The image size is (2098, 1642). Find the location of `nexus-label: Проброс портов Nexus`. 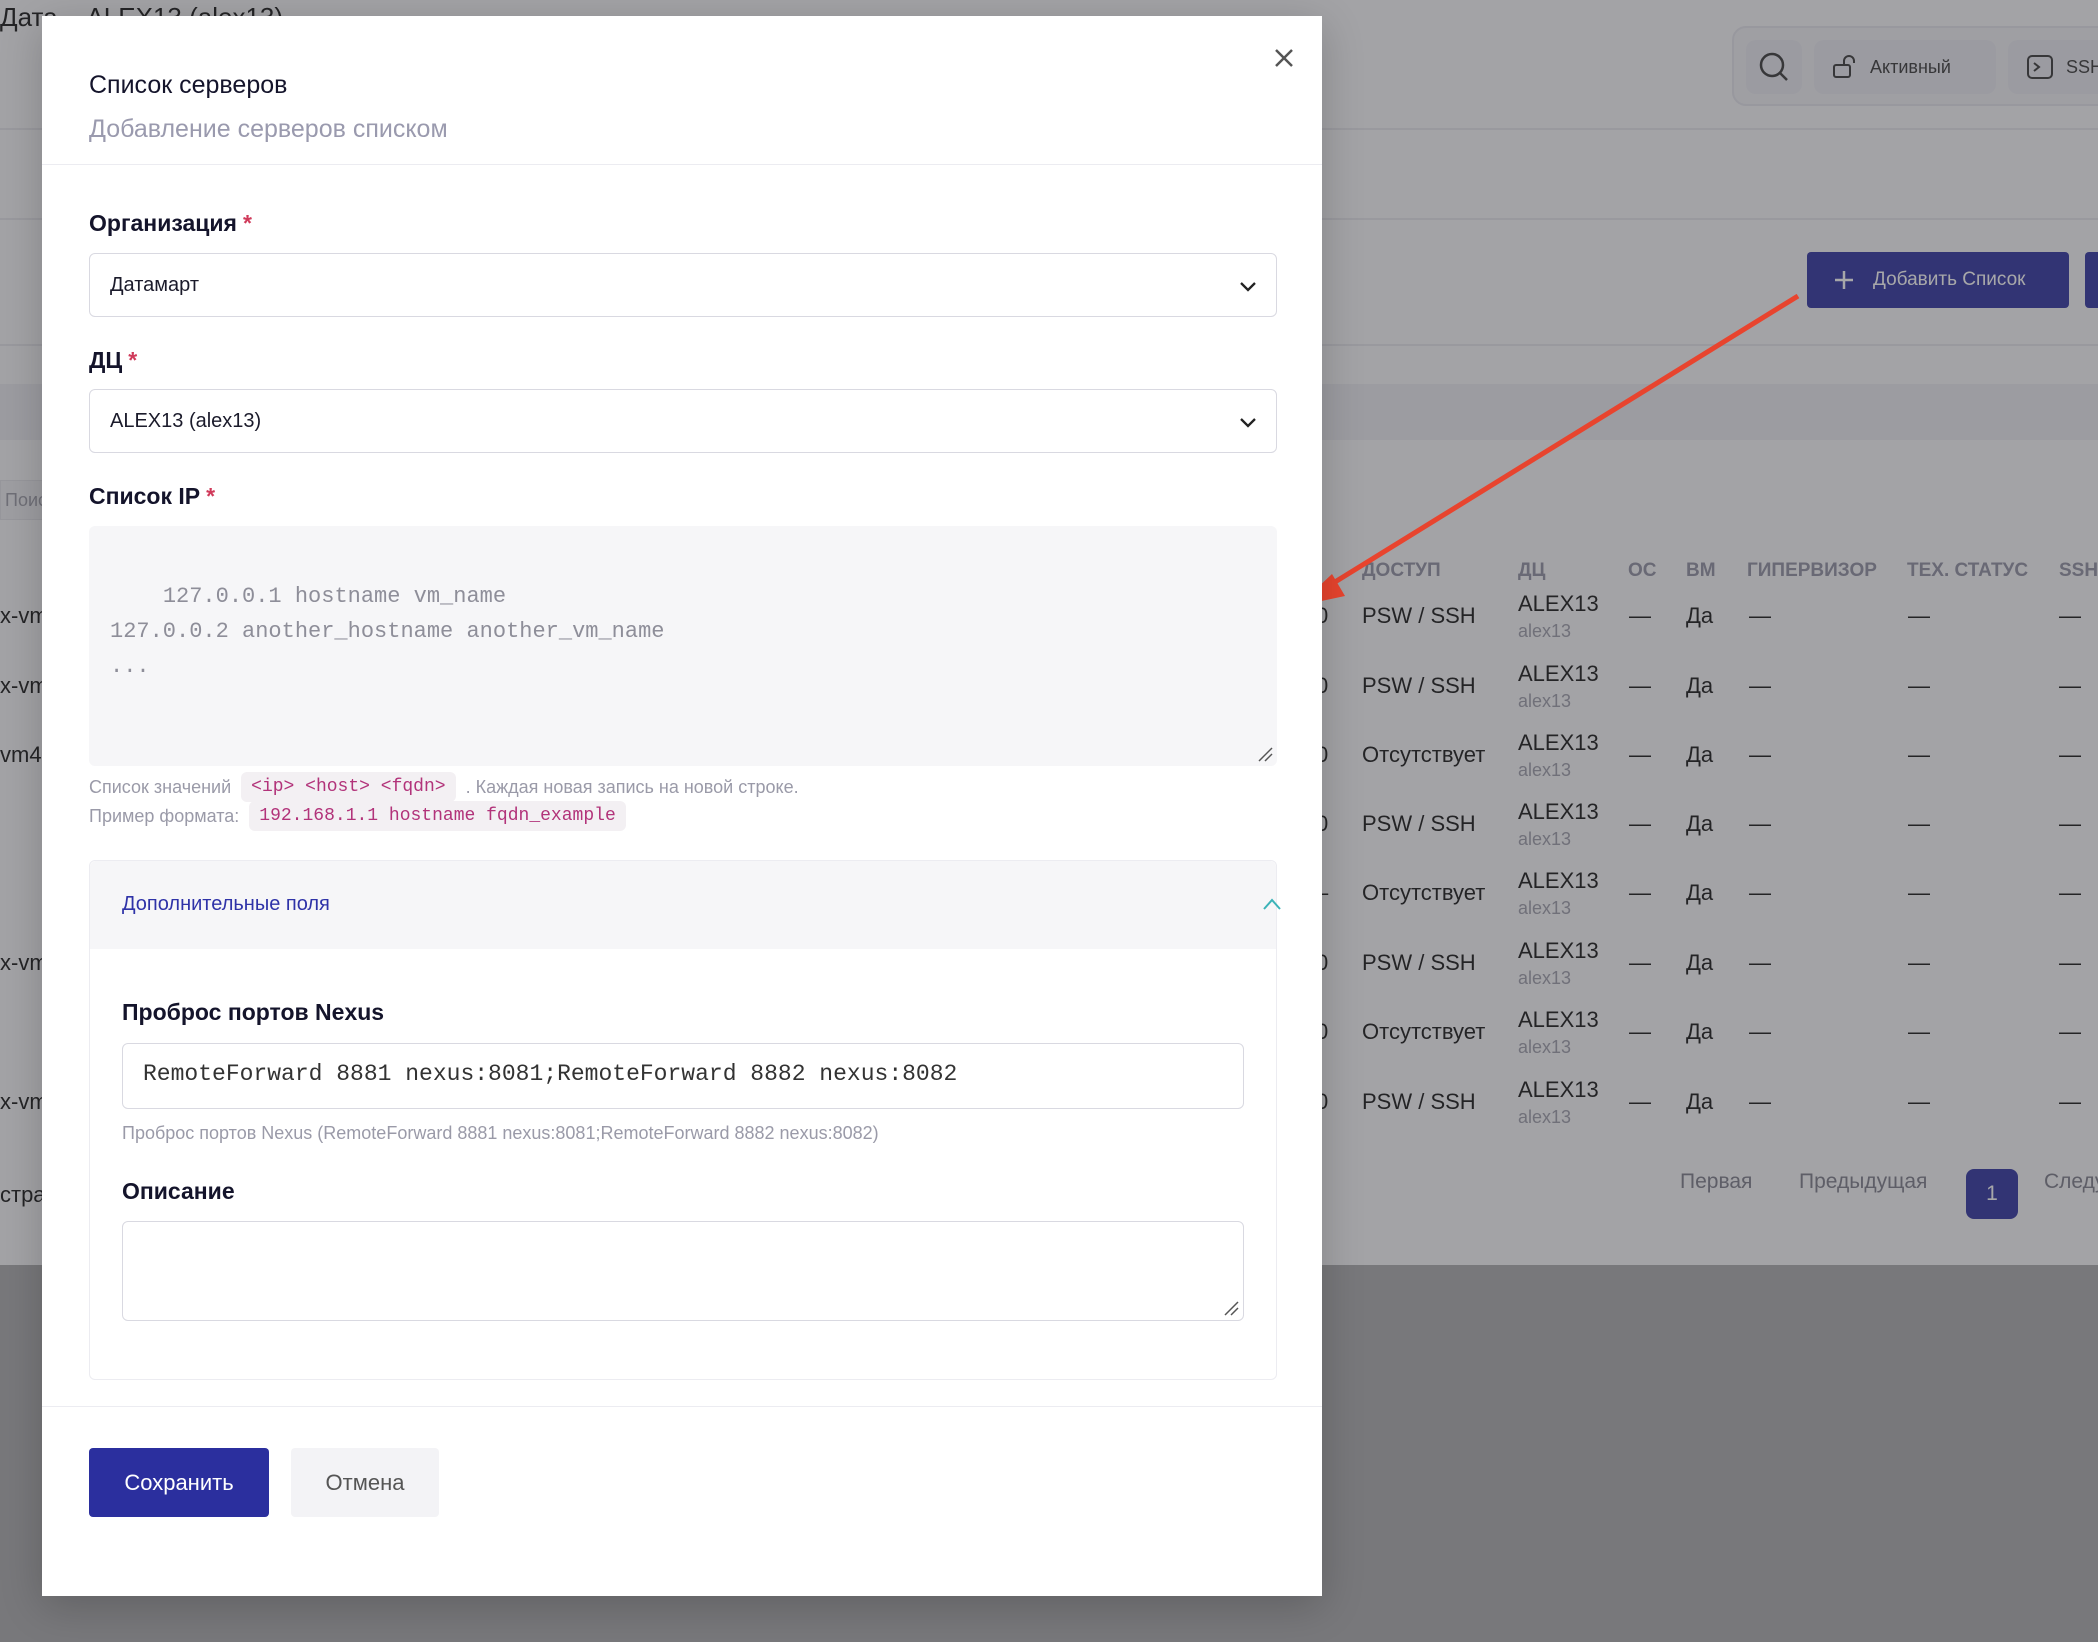

nexus-label: Проброс портов Nexus is located at coordinates (253, 1012).